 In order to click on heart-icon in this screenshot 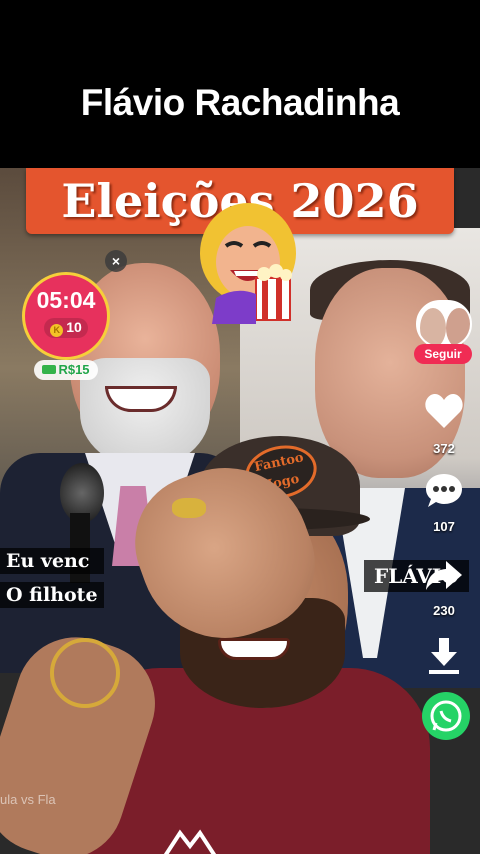, I will do `click(444, 411)`.